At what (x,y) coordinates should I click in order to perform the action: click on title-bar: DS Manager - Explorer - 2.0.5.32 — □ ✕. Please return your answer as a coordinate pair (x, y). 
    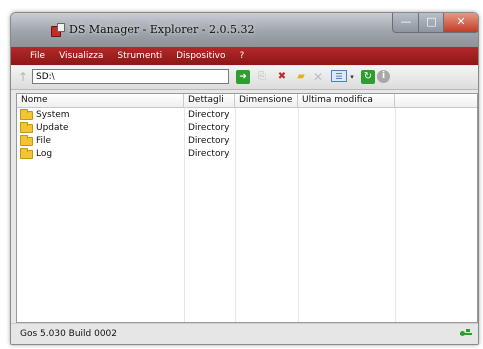
    Looking at the image, I should click on (244, 30).